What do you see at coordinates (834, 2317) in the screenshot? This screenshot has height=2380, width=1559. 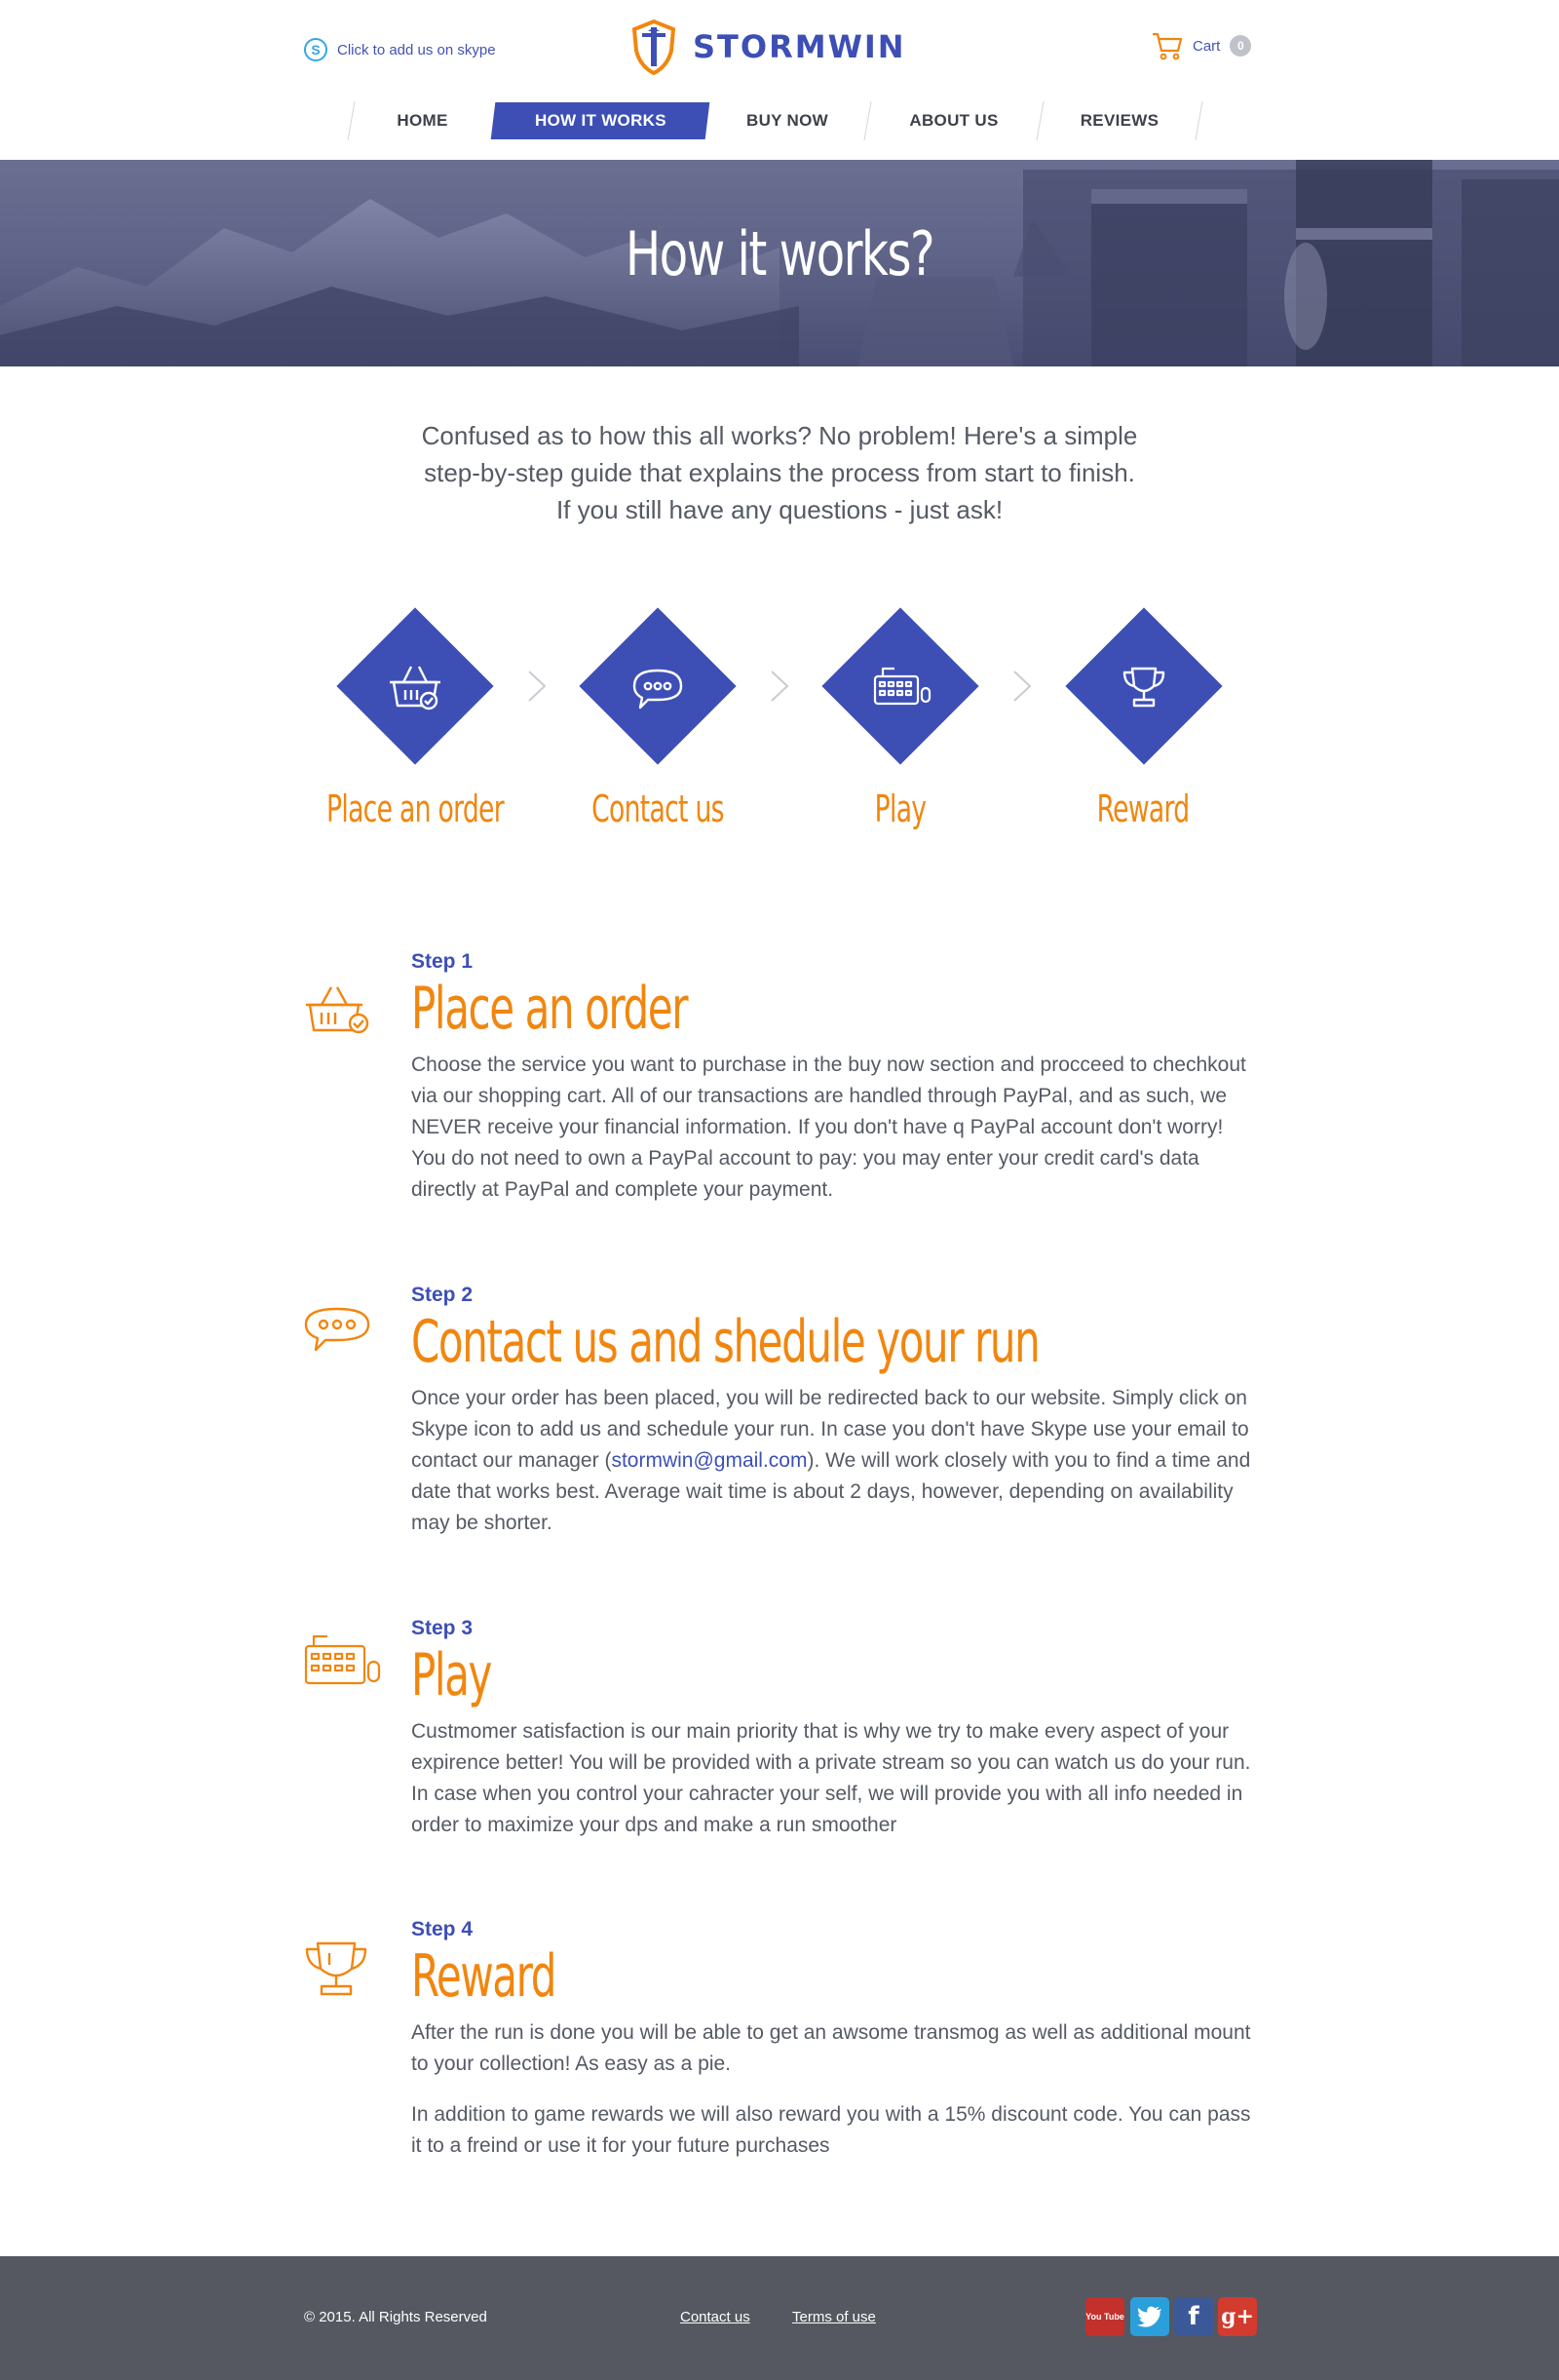 I see `footer-link-terms: Terms of use` at bounding box center [834, 2317].